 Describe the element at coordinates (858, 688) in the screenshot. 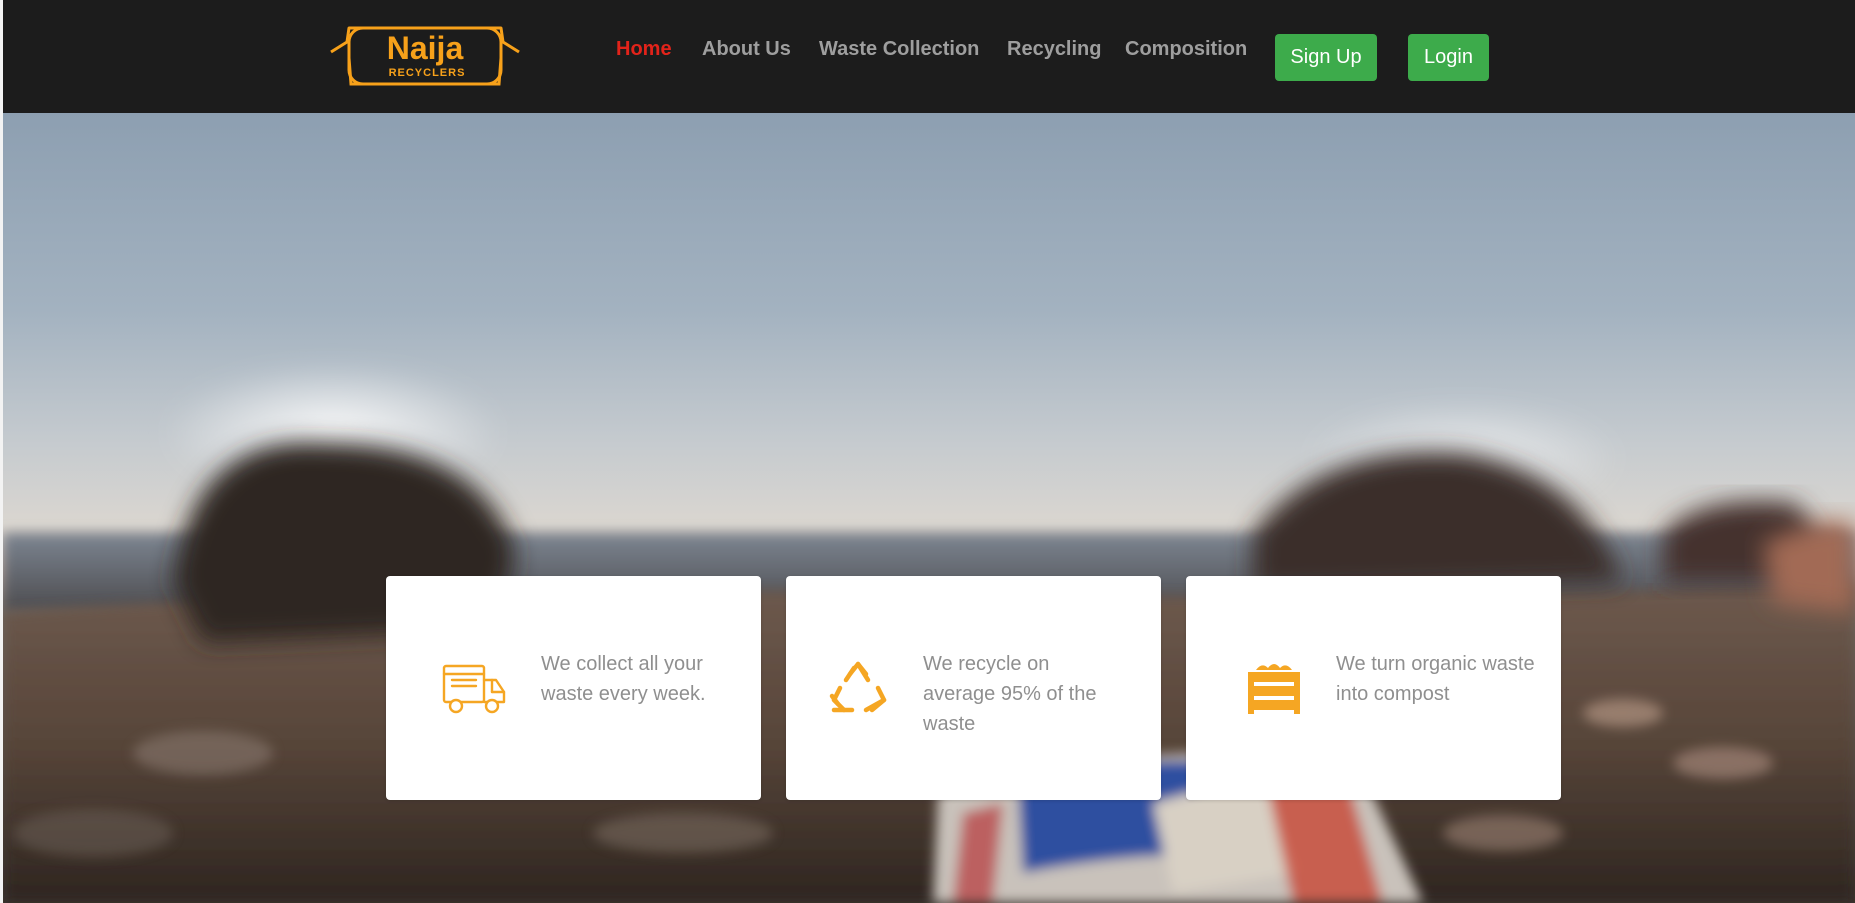

I see `recycle-icon` at that location.